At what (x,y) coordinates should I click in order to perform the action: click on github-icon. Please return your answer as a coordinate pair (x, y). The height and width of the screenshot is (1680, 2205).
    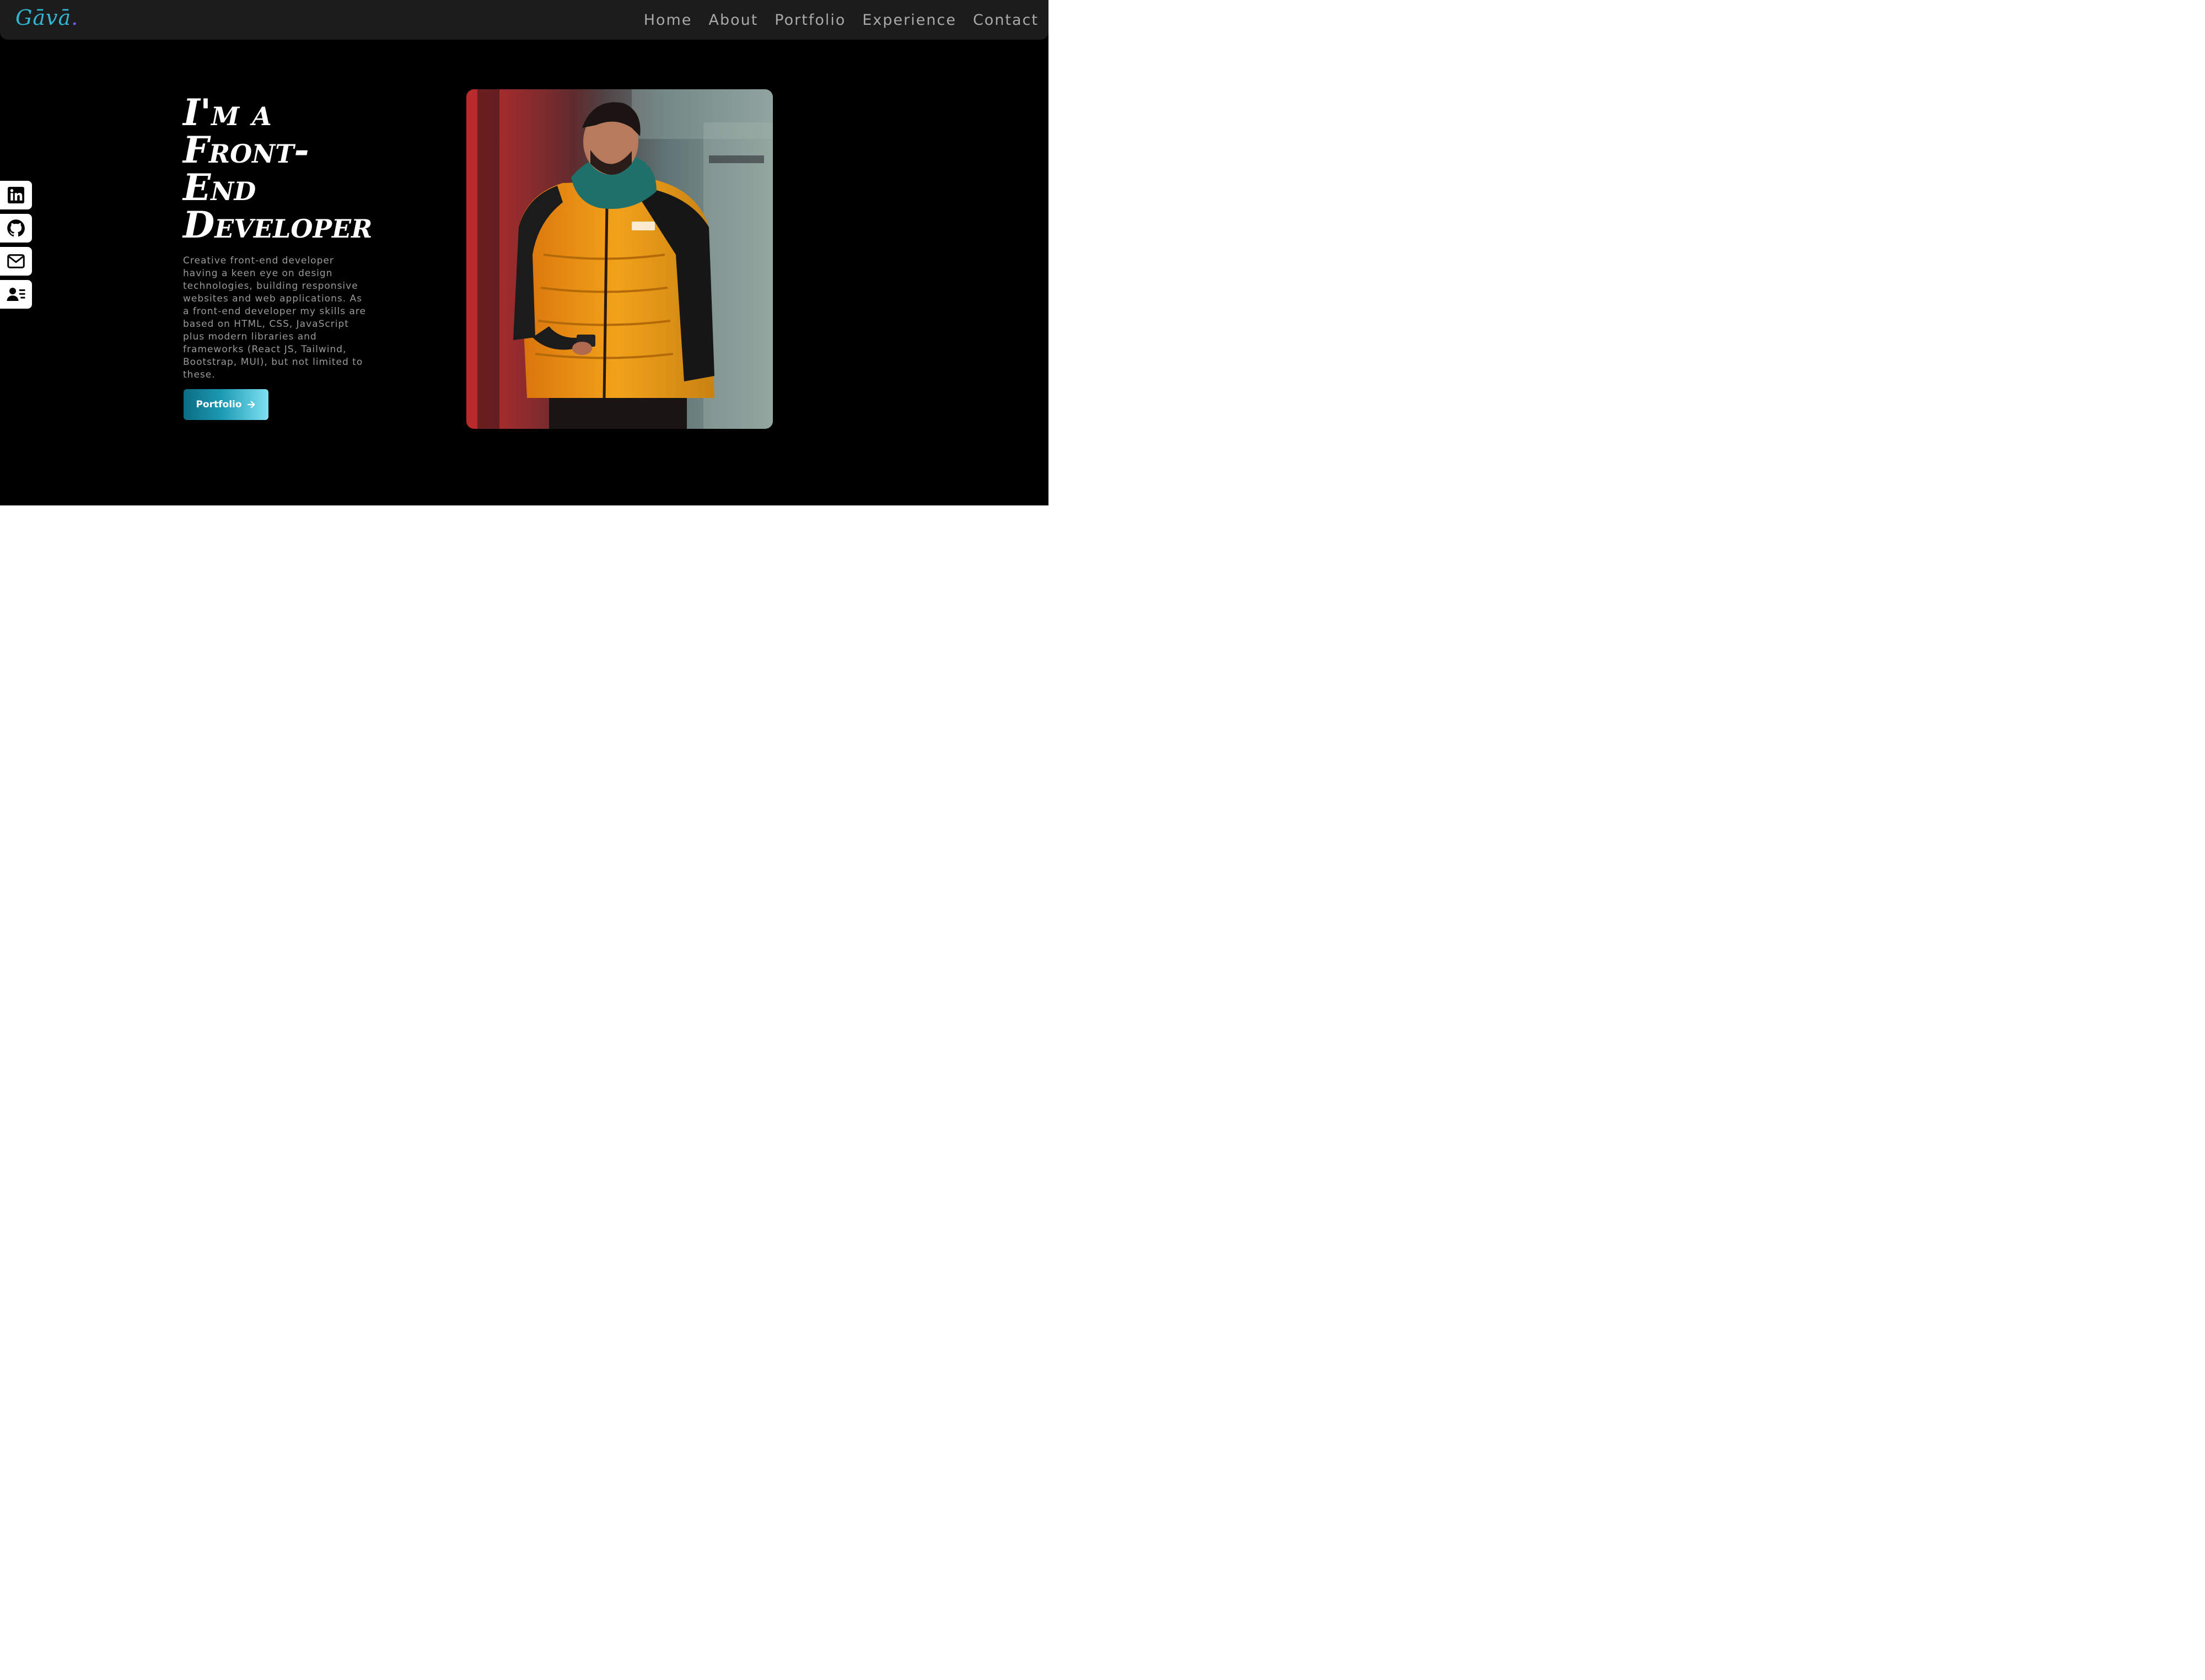
    Looking at the image, I should click on (16, 228).